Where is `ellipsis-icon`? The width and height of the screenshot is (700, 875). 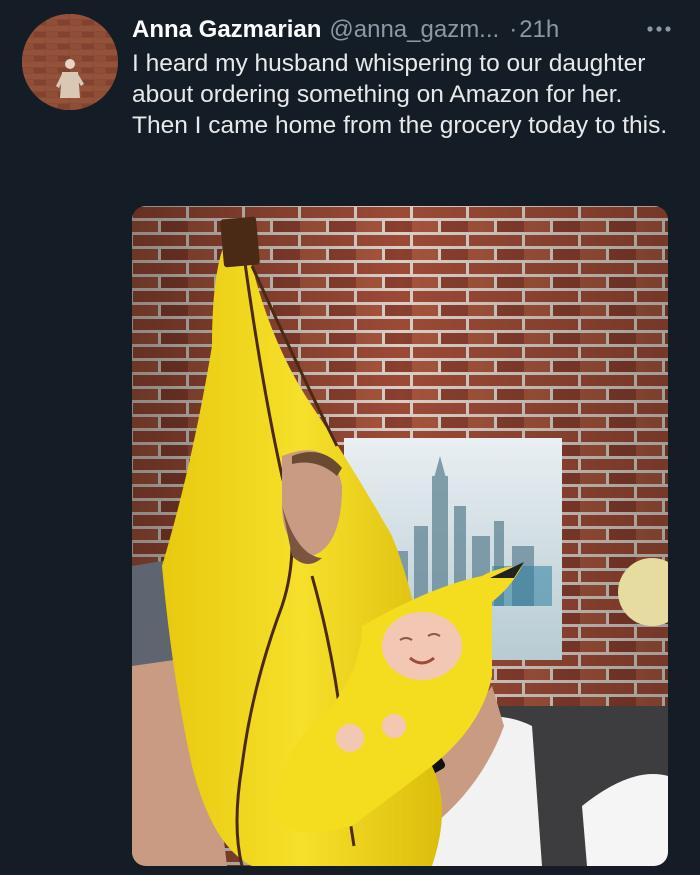
ellipsis-icon is located at coordinates (659, 29).